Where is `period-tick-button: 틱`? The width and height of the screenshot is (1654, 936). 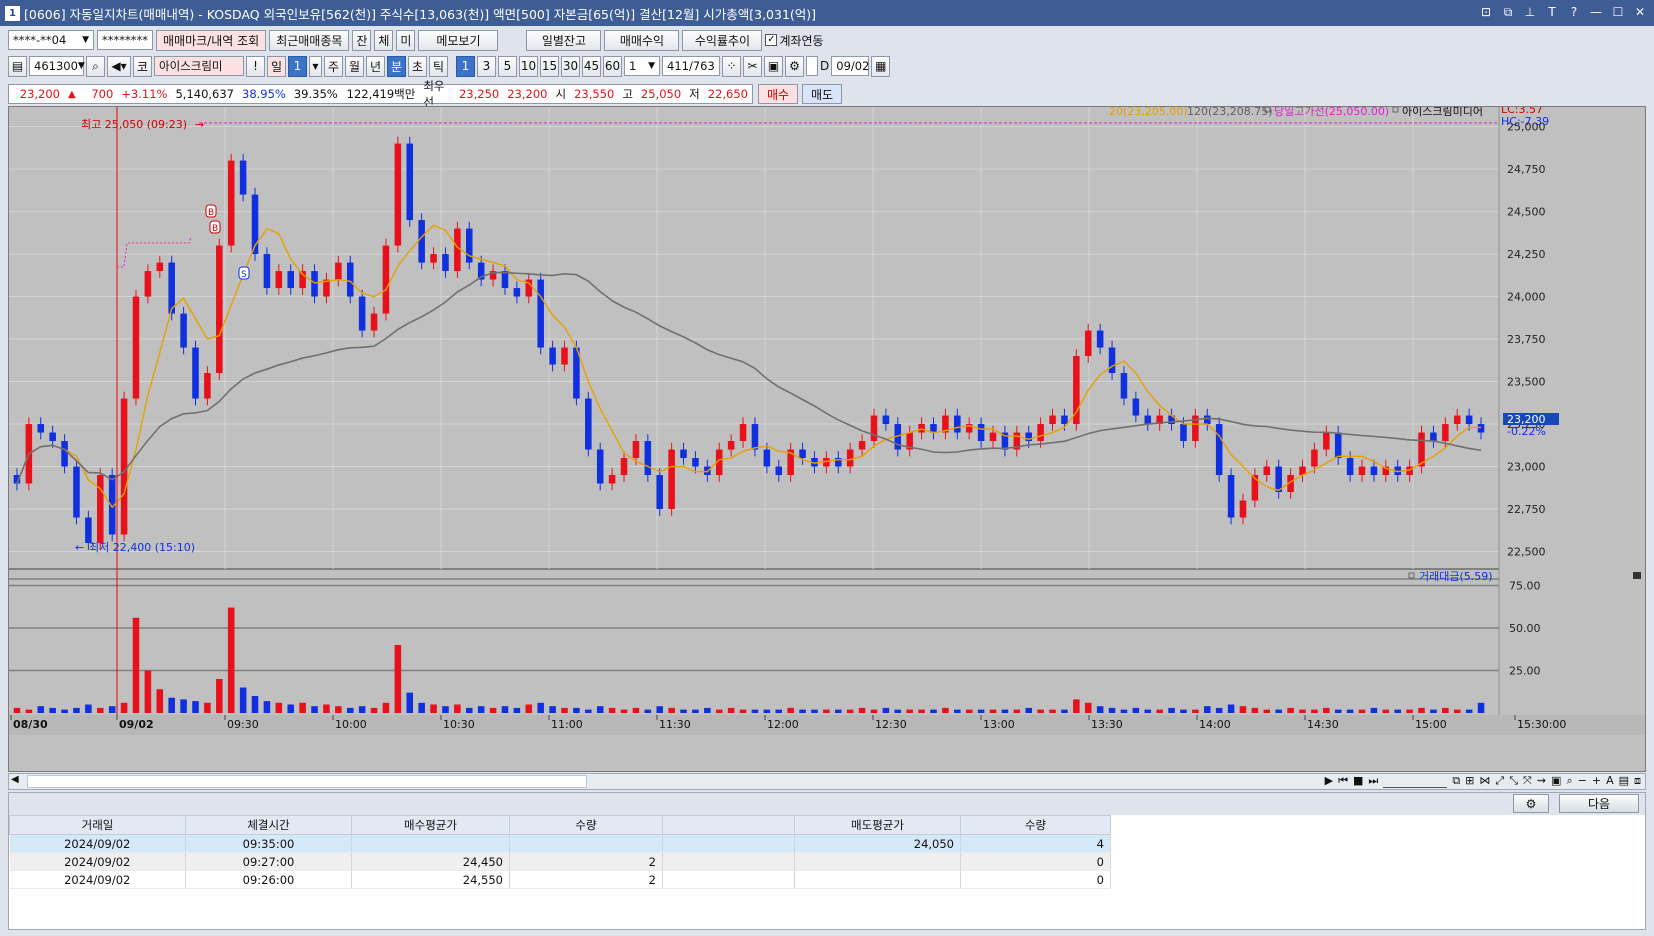
period-tick-button: 틱 is located at coordinates (438, 66).